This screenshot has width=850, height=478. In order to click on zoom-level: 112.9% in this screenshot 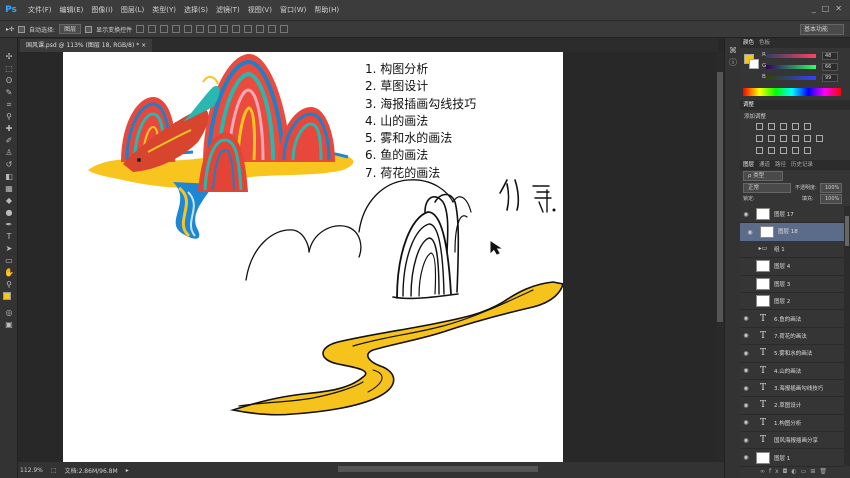, I will do `click(31, 470)`.